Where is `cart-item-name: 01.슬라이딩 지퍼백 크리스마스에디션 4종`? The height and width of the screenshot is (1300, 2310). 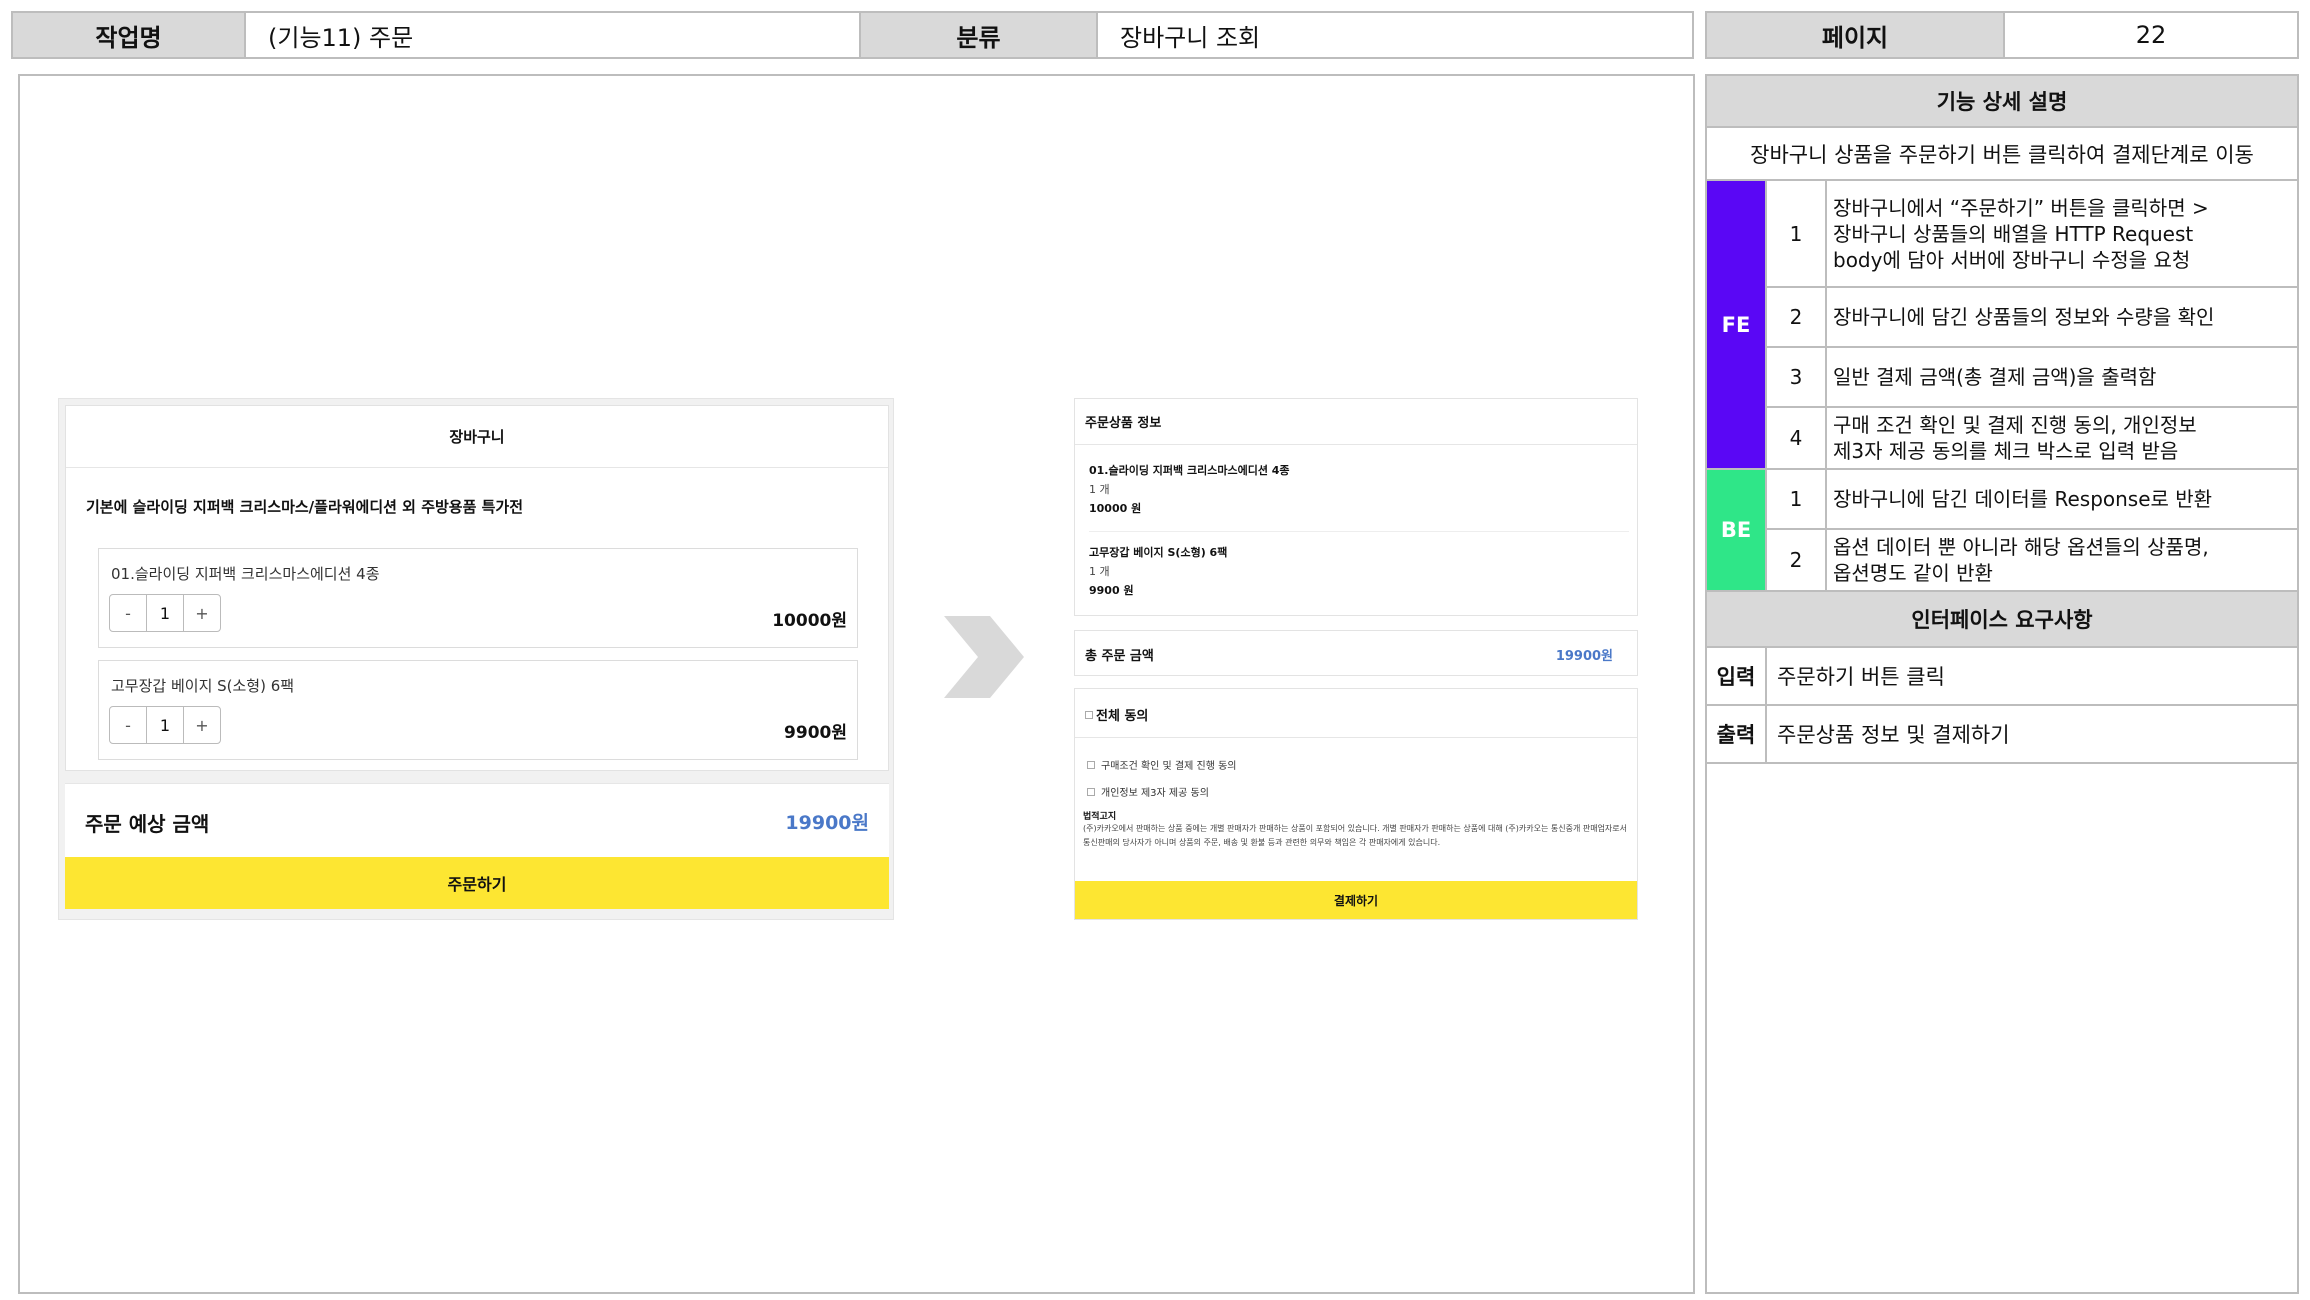 cart-item-name: 01.슬라이딩 지퍼백 크리스마스에디션 4종 is located at coordinates (245, 574).